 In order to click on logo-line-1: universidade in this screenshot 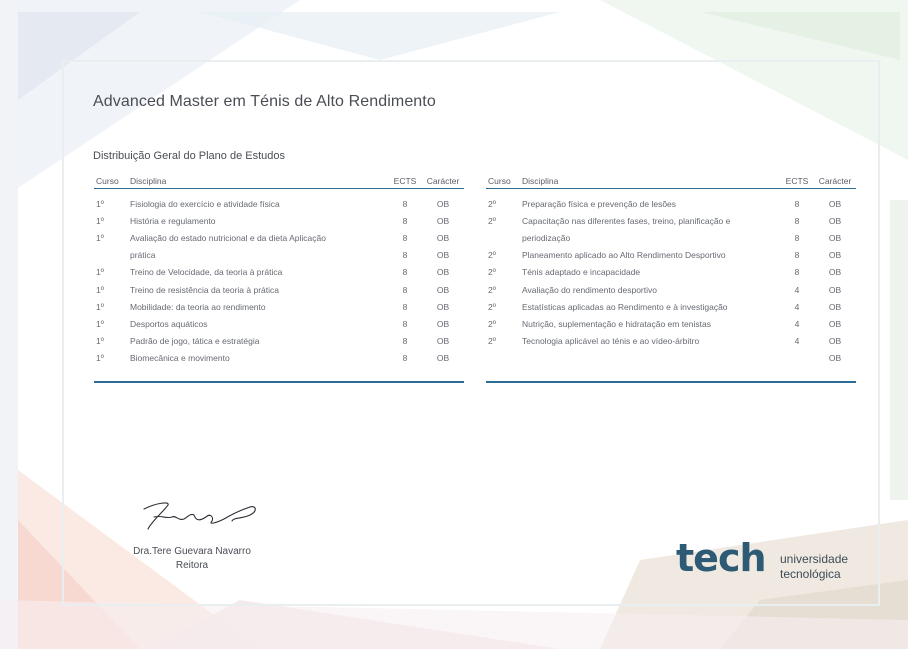, I will do `click(814, 559)`.